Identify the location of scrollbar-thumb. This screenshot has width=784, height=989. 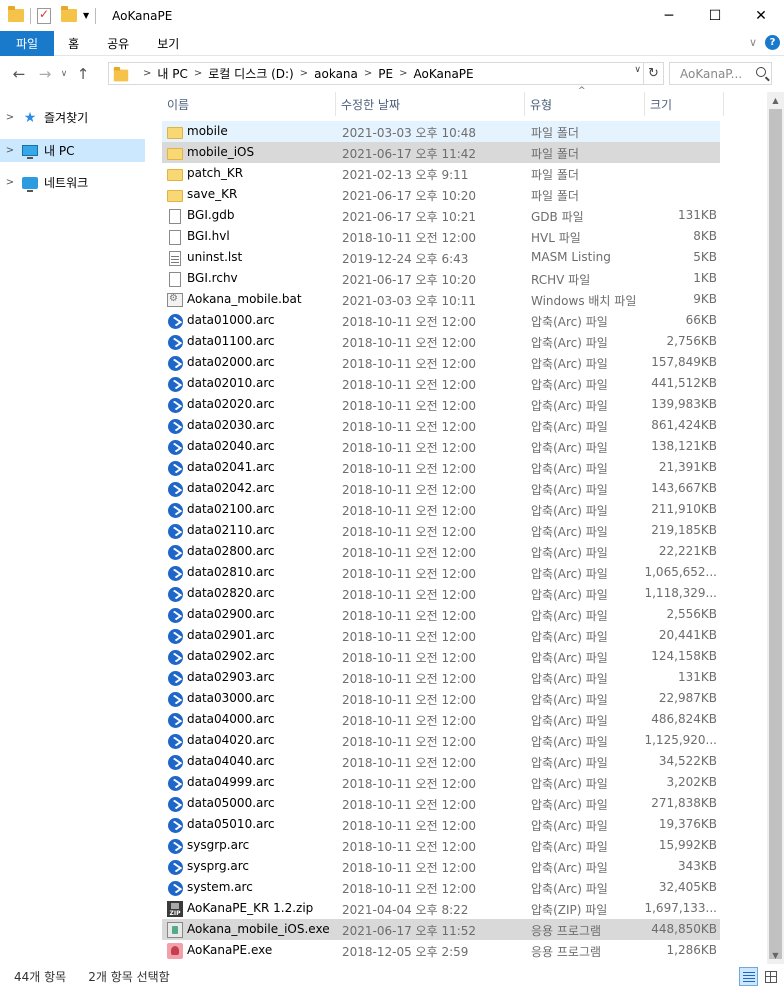
(775, 534).